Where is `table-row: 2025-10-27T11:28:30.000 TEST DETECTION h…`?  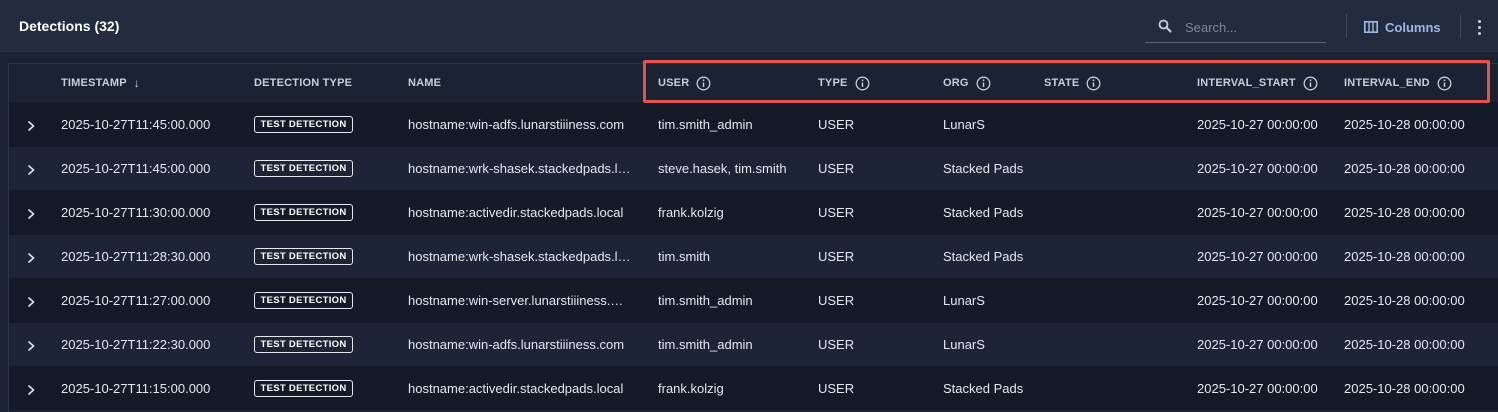 table-row: 2025-10-27T11:28:30.000 TEST DETECTION h… is located at coordinates (753, 256).